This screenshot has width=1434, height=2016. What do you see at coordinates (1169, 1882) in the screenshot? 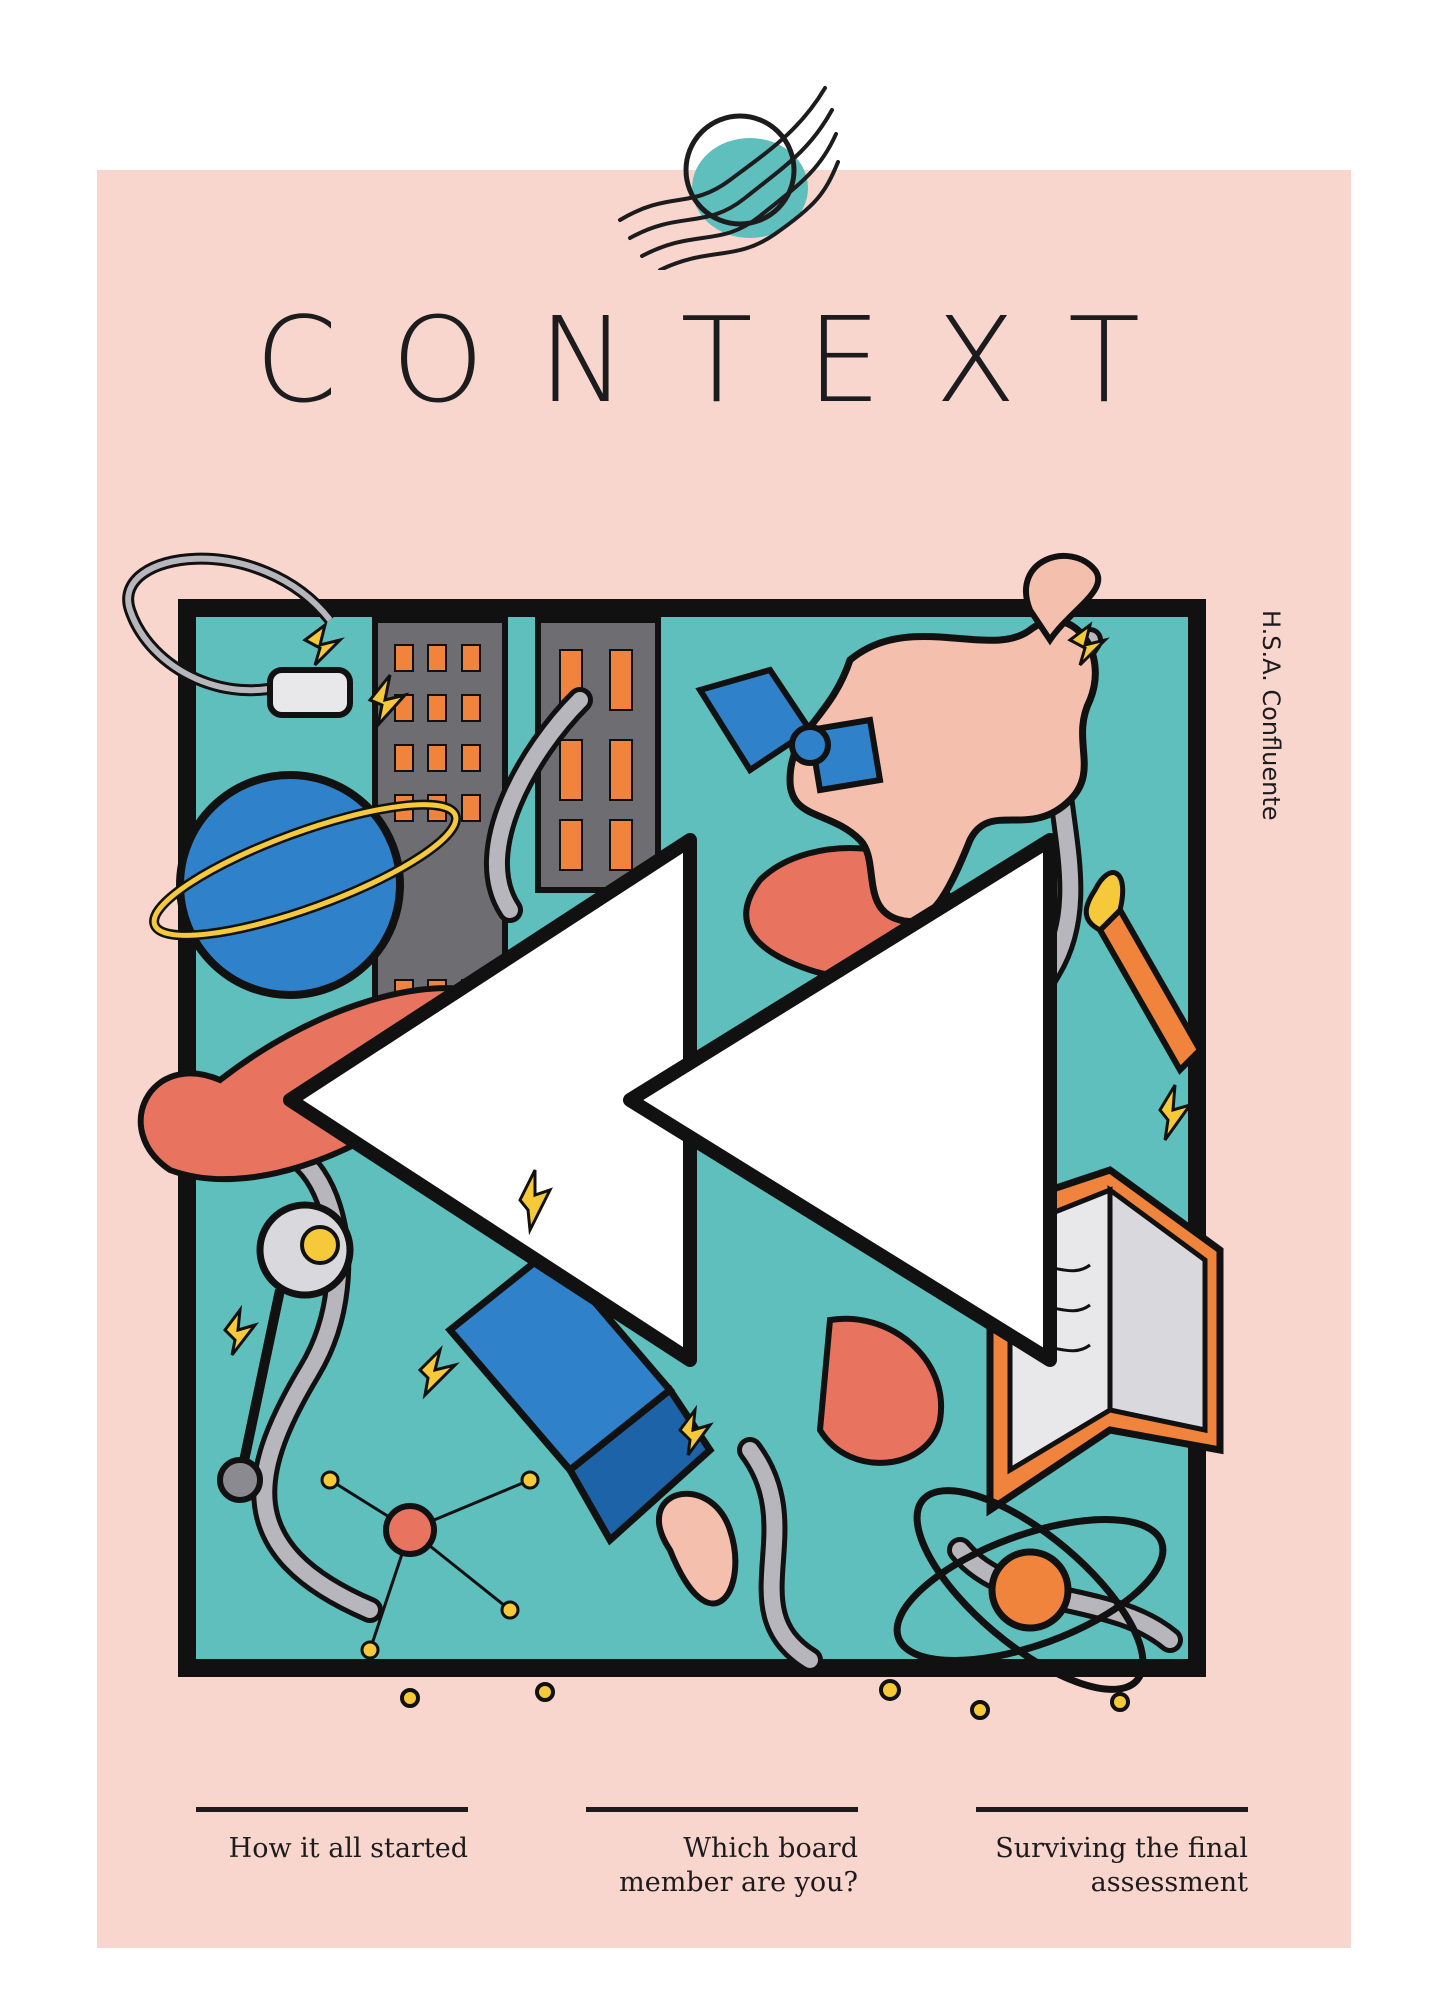
I see `article-title-line: assessment` at bounding box center [1169, 1882].